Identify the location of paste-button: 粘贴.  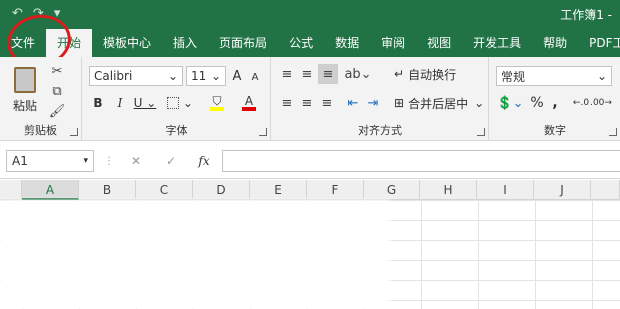
(25, 90).